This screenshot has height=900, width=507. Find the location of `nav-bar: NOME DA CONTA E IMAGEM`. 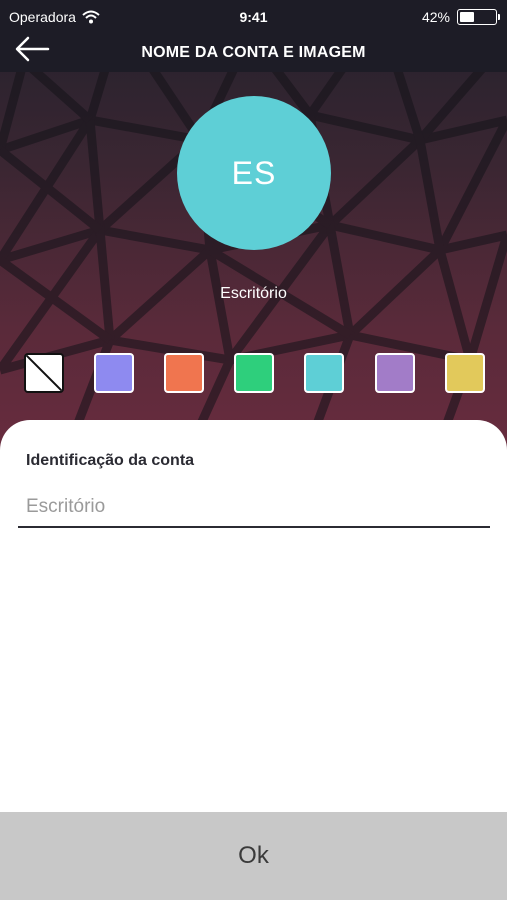

nav-bar: NOME DA CONTA E IMAGEM is located at coordinates (253, 53).